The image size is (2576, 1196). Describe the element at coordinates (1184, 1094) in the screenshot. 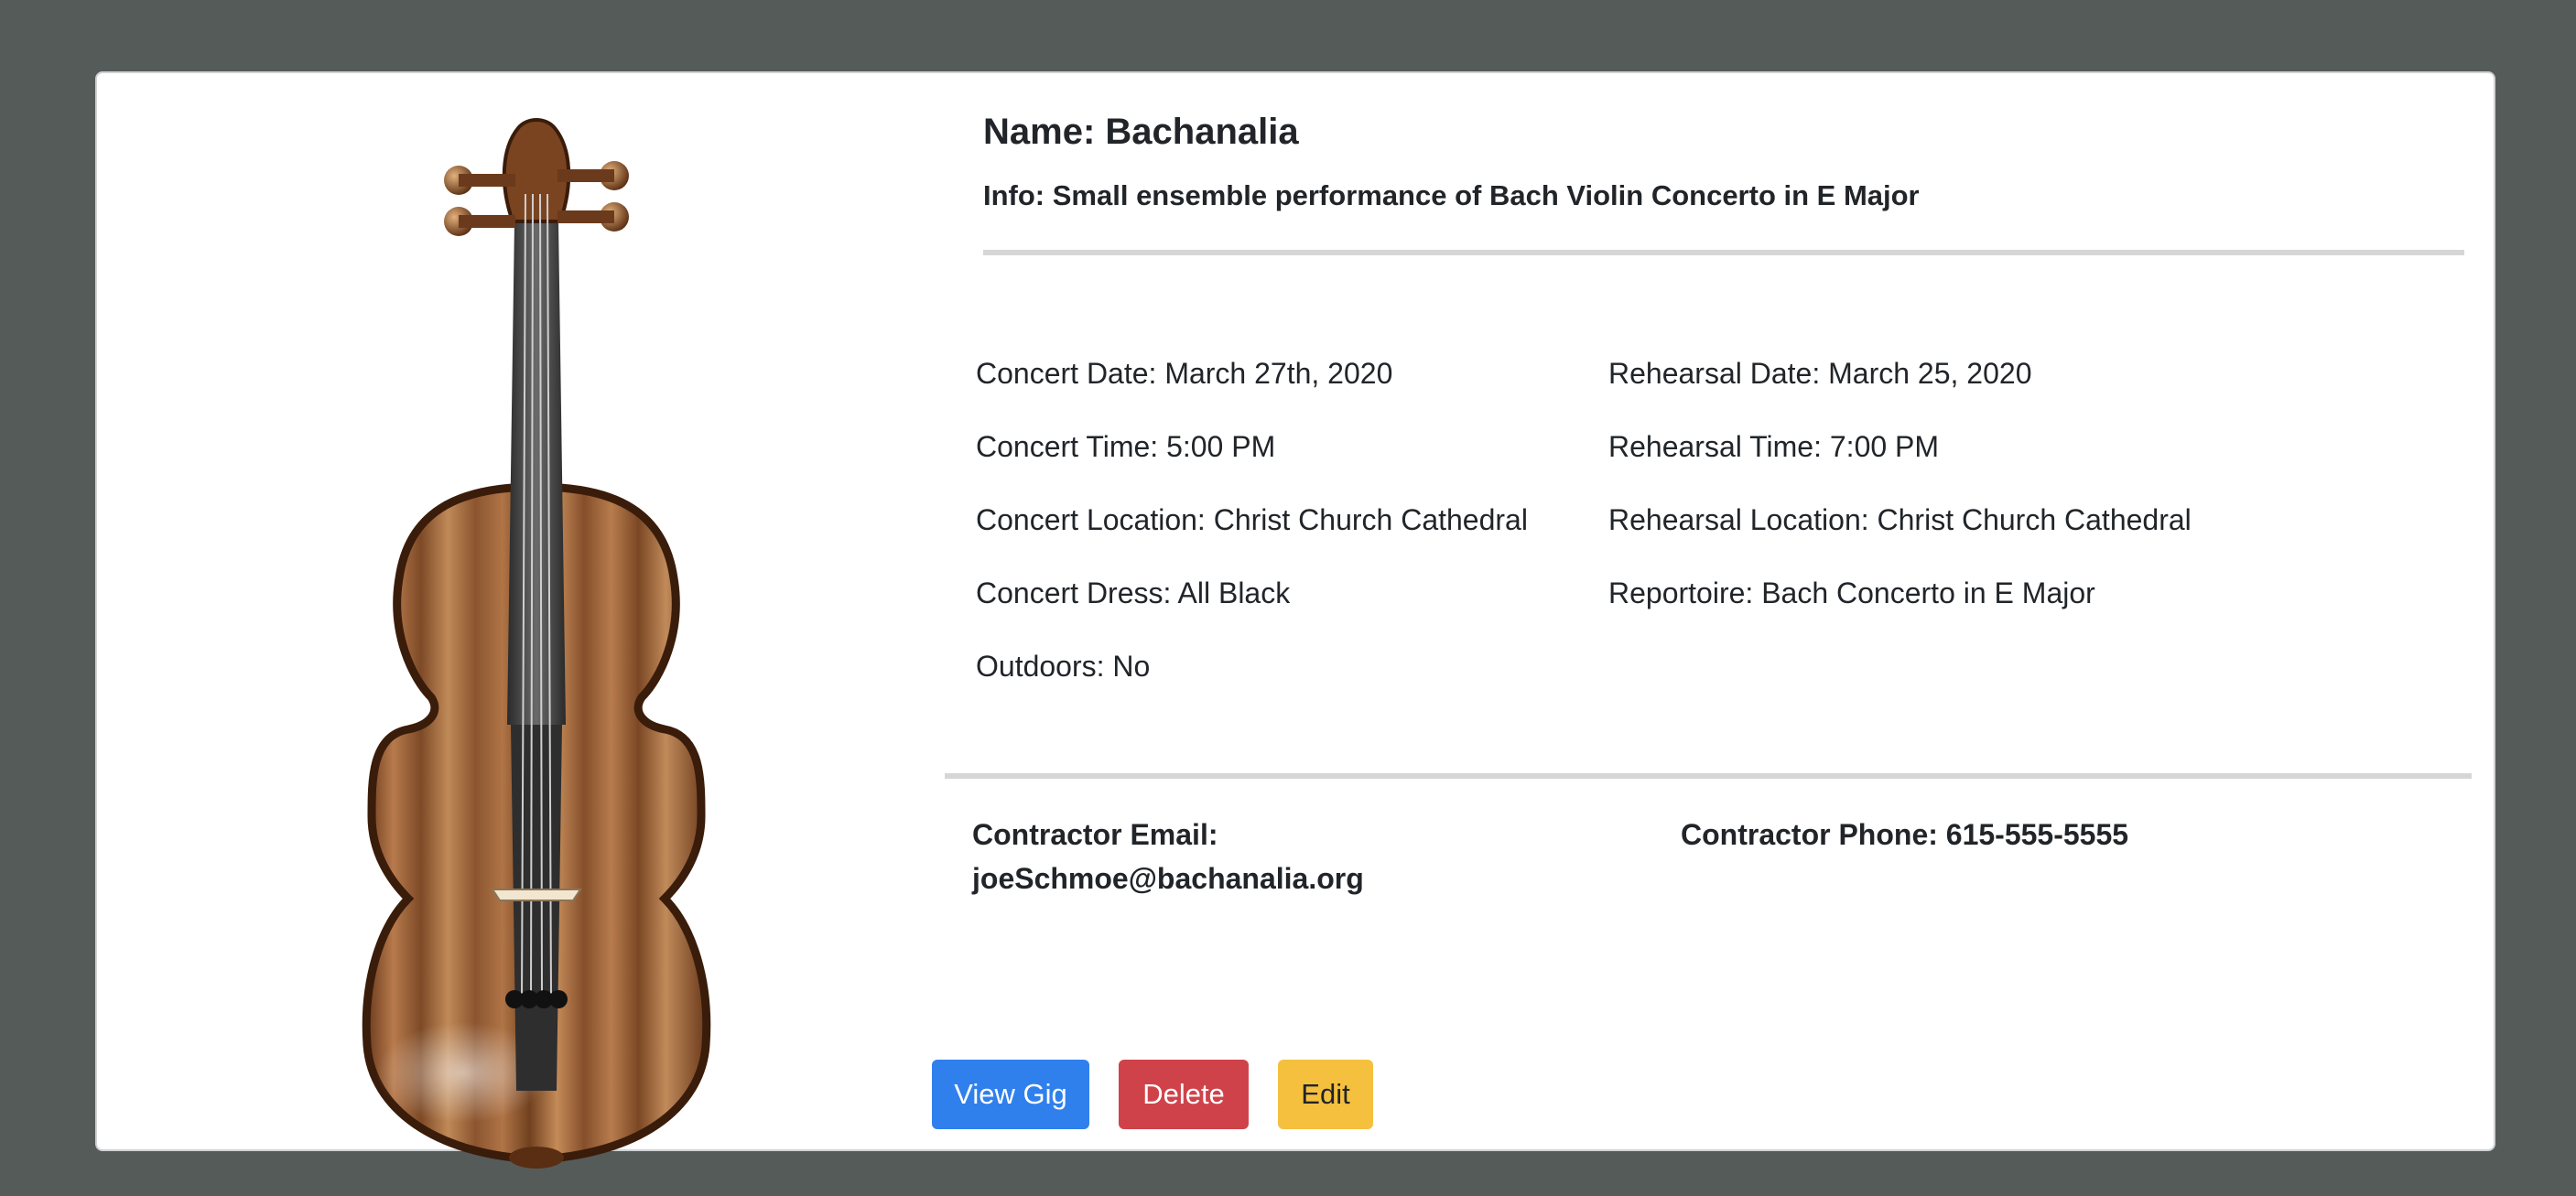

I see `delete-button: Delete` at that location.